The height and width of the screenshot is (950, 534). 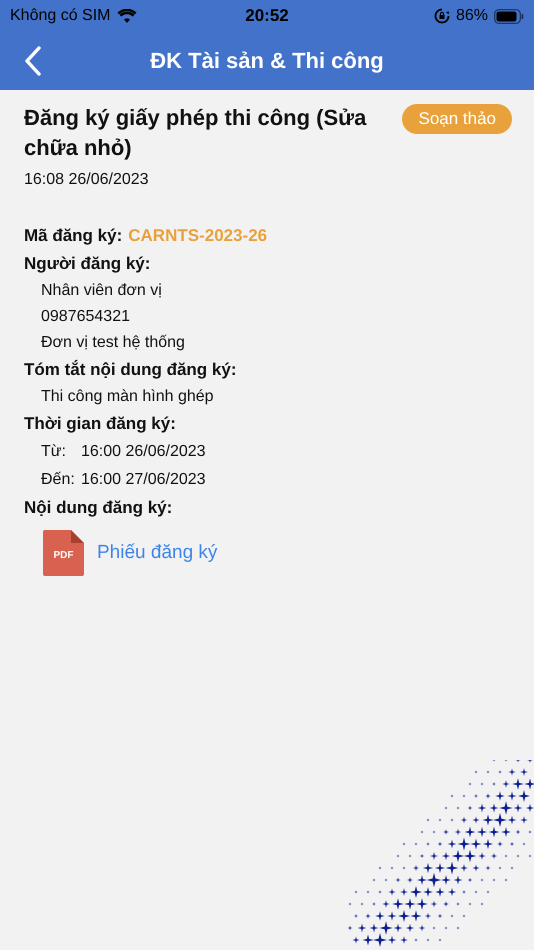 What do you see at coordinates (63, 553) in the screenshot?
I see `pdf-file-icon: PDF` at bounding box center [63, 553].